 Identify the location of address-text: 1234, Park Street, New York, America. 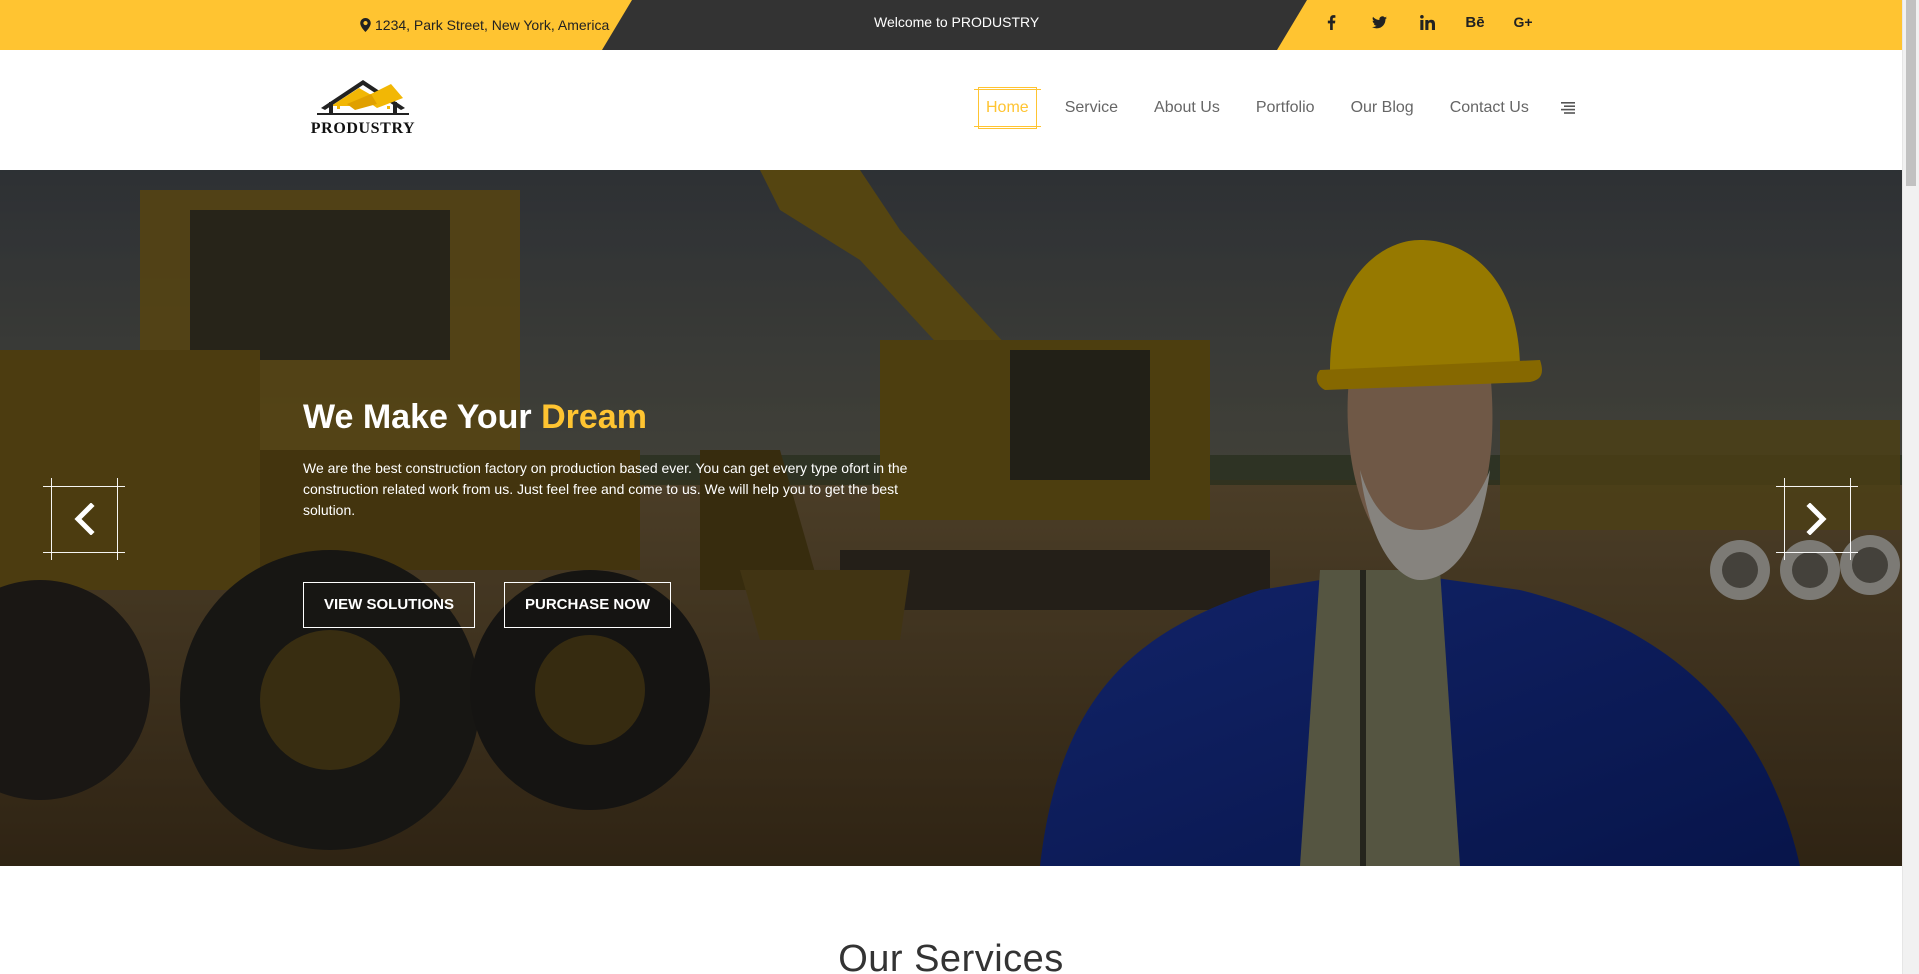
(492, 25).